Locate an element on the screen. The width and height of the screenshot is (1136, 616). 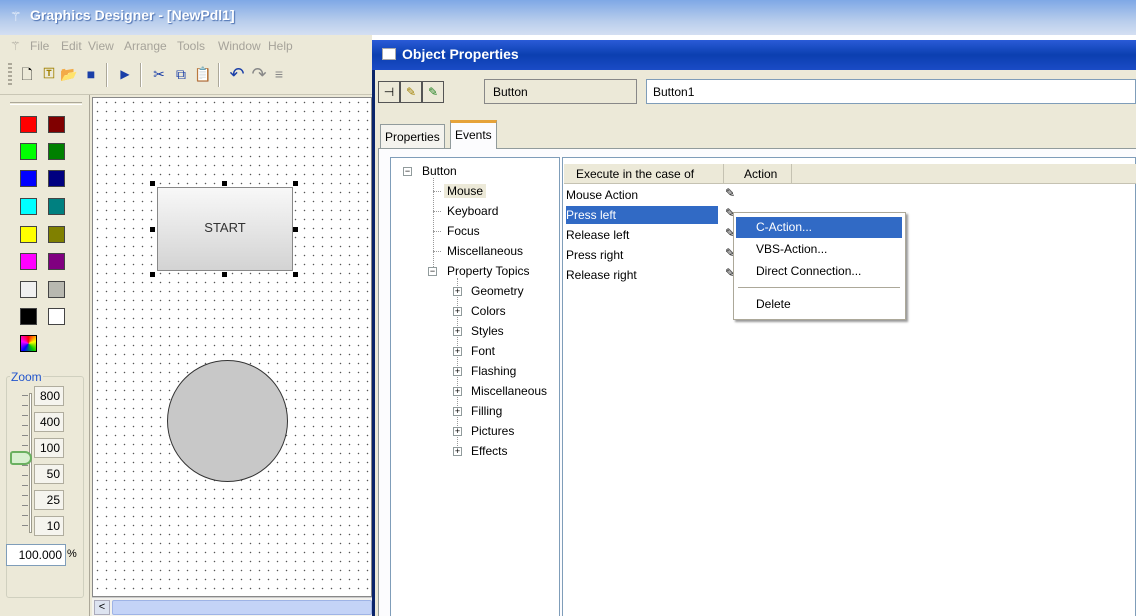
cut-icon: ✂ is located at coordinates (159, 74).